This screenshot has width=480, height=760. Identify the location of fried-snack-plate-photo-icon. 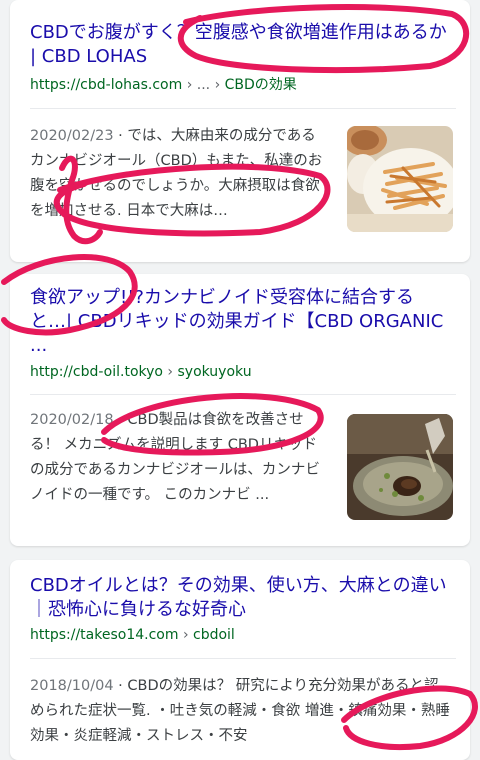
(400, 179).